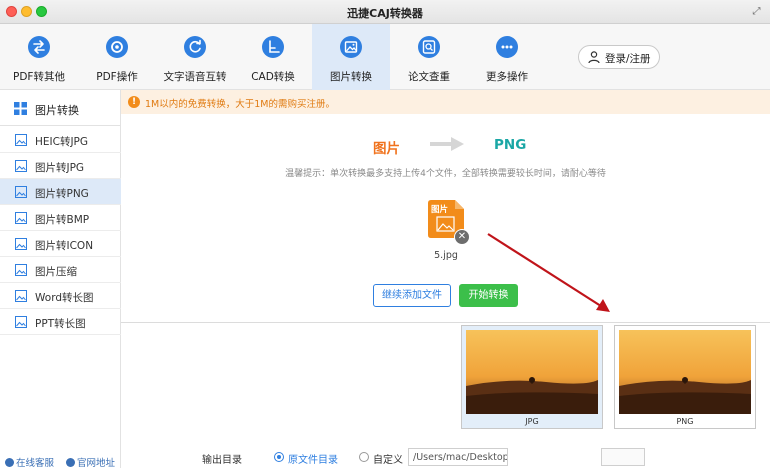  What do you see at coordinates (623, 457) in the screenshot?
I see `browse-button` at bounding box center [623, 457].